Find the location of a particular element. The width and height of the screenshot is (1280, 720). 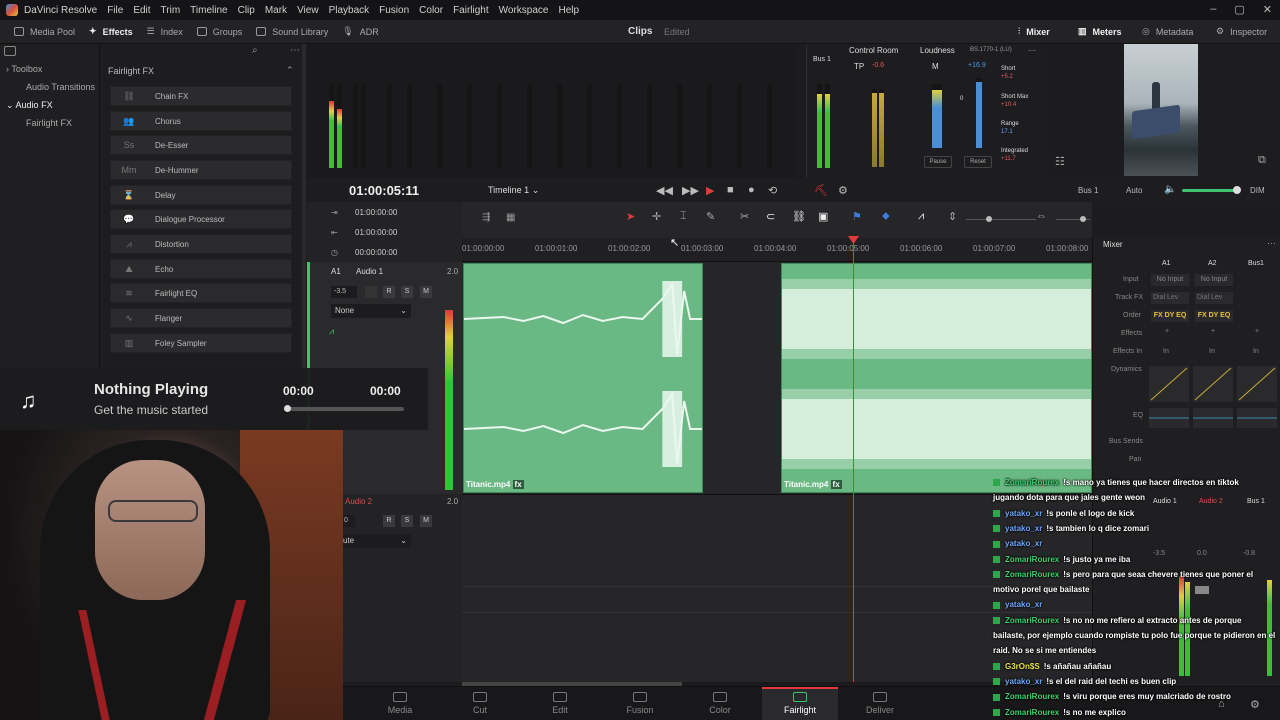

timeline-view-icon: ⇶ is located at coordinates (486, 217).